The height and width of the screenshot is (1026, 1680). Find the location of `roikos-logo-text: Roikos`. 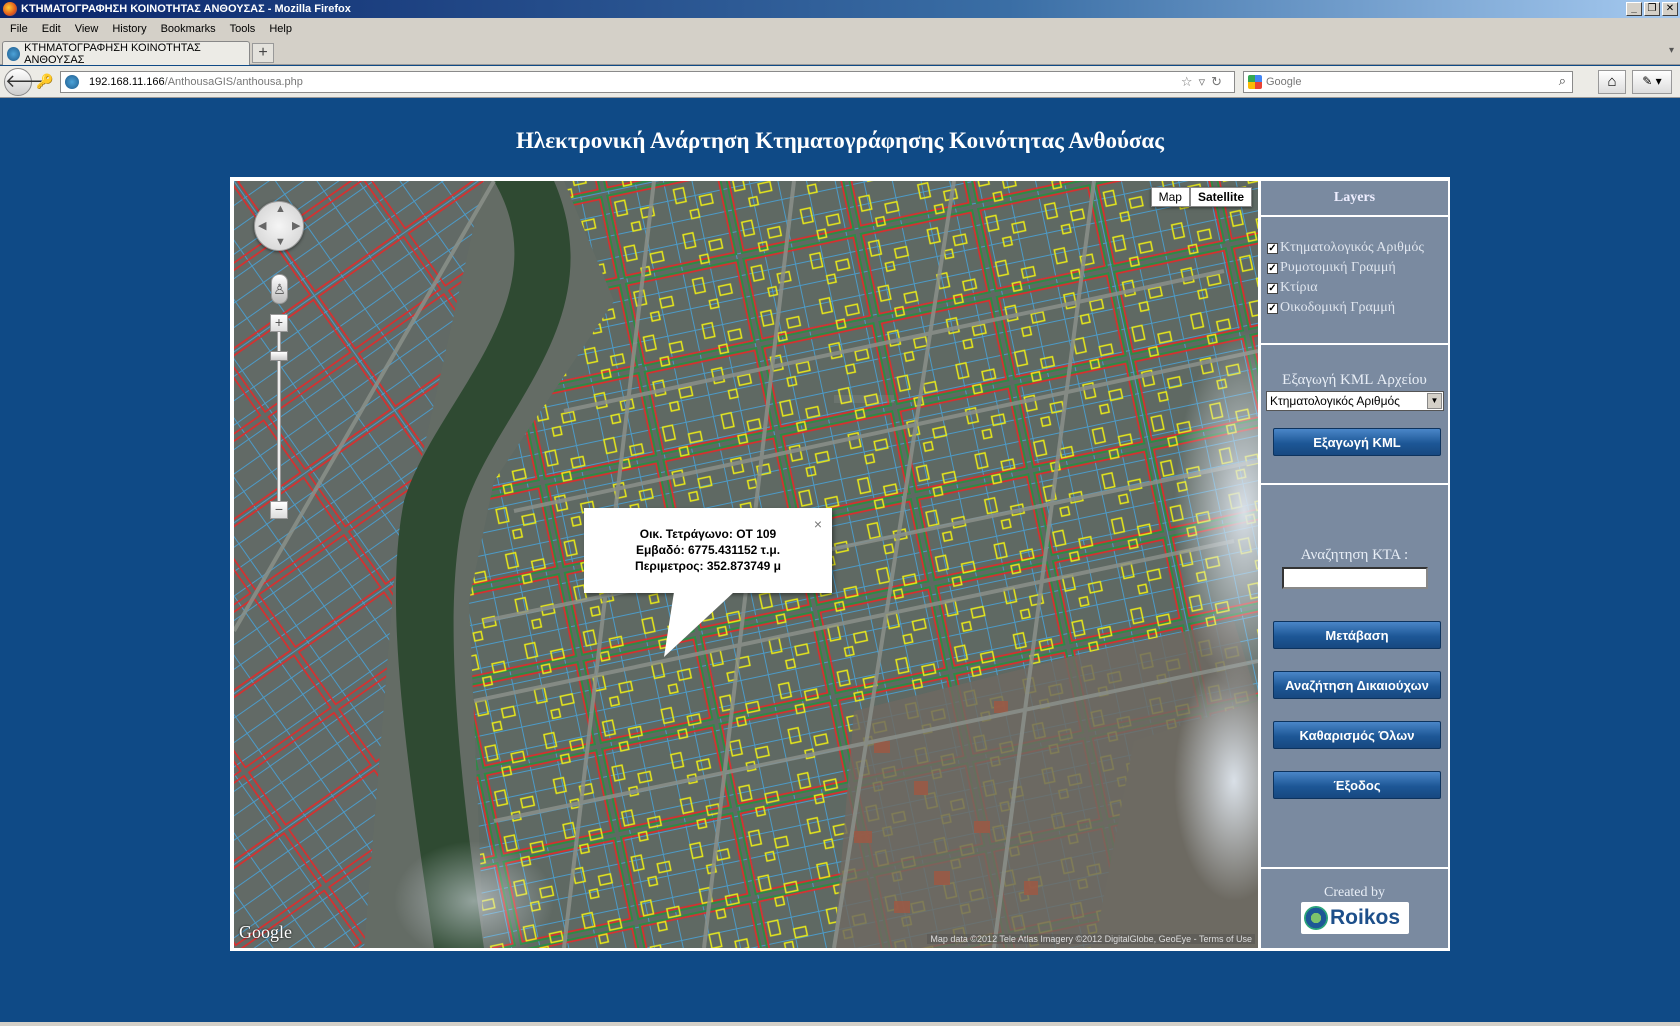

roikos-logo-text: Roikos is located at coordinates (1365, 917).